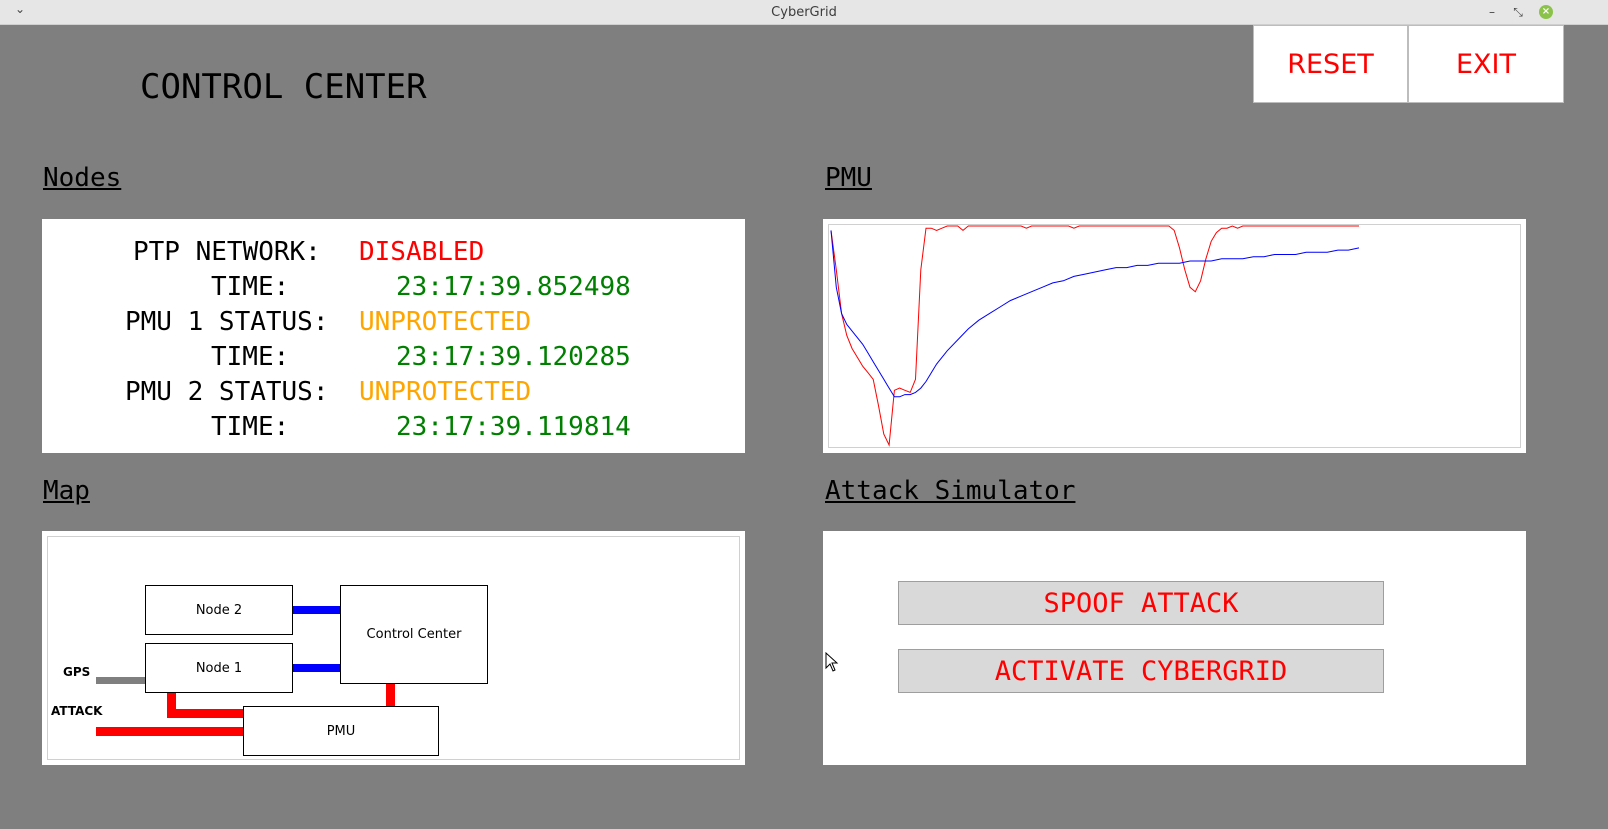 The width and height of the screenshot is (1608, 829). I want to click on pmu-panel, so click(1174, 336).